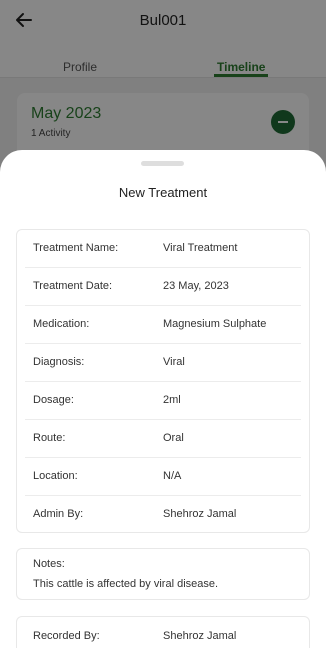 The width and height of the screenshot is (326, 648). I want to click on detail-value: 23 May, 2023, so click(196, 286).